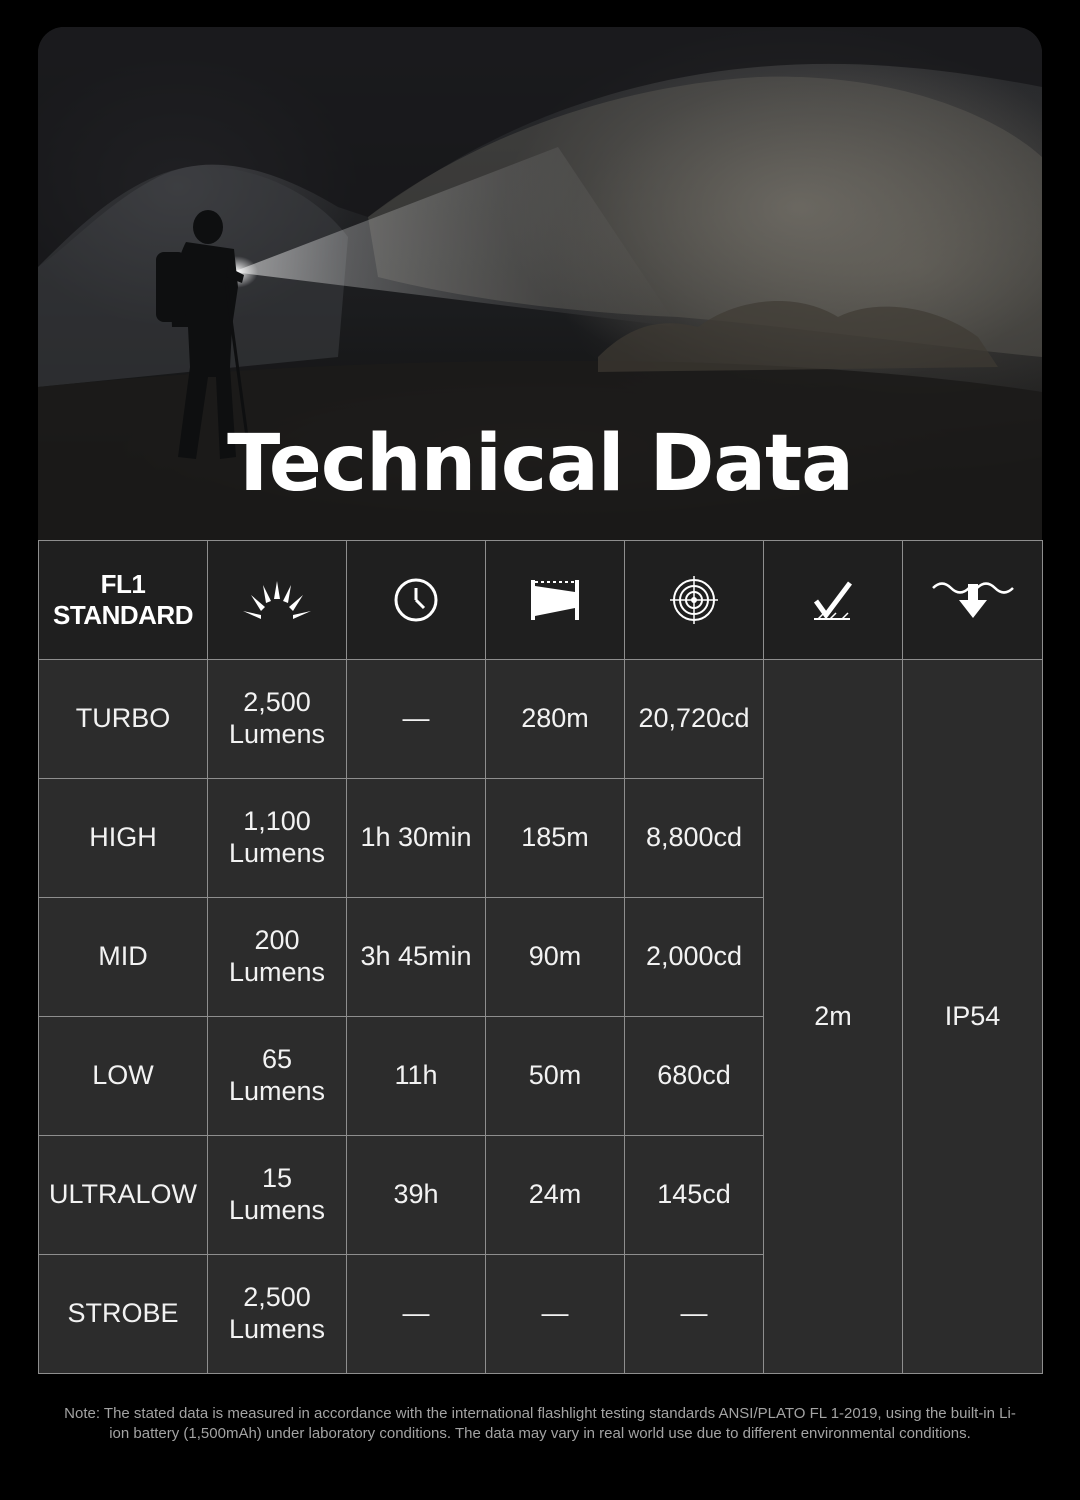  I want to click on standard-label: STANDARD, so click(123, 615).